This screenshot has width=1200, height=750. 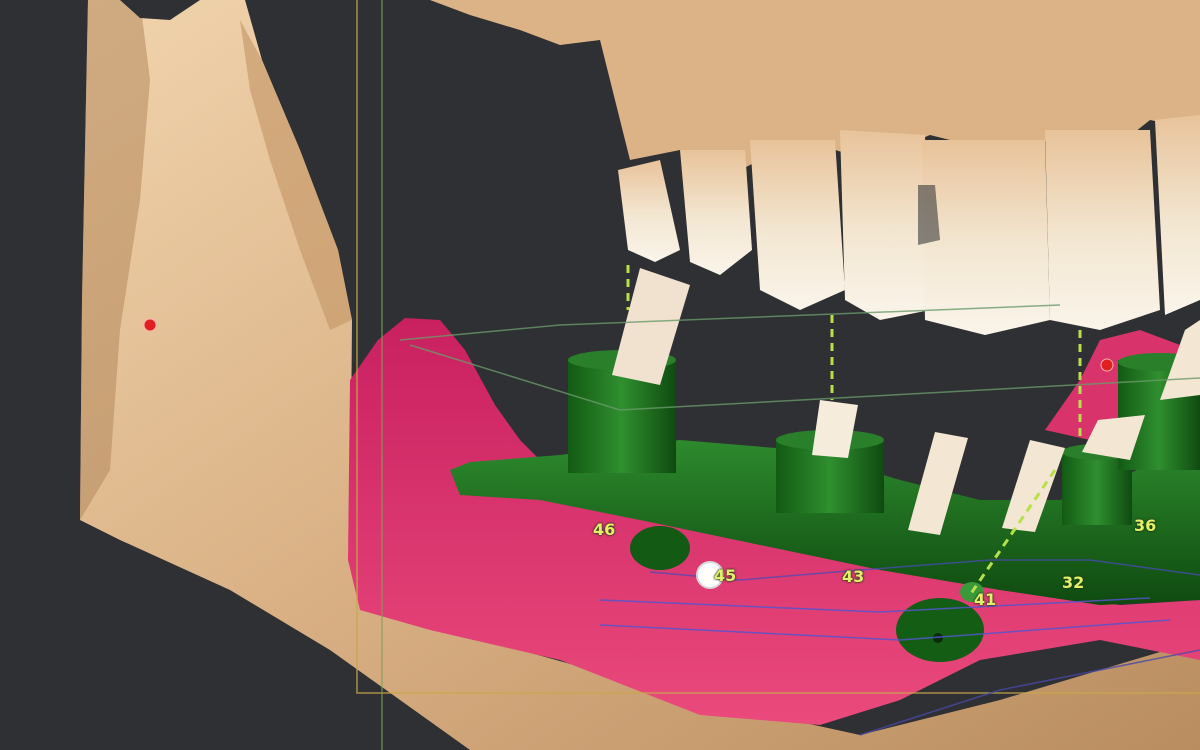 What do you see at coordinates (1145, 526) in the screenshot?
I see `implant-label-36: 36` at bounding box center [1145, 526].